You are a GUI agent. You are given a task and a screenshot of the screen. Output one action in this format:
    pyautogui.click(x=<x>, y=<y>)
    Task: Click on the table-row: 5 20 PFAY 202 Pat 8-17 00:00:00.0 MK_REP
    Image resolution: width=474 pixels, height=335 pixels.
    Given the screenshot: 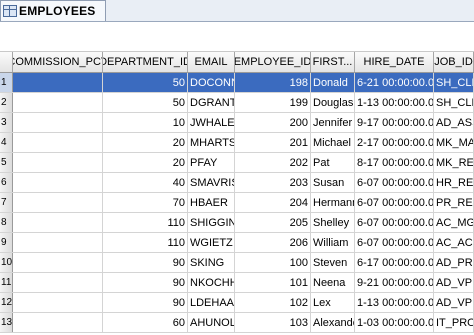 What is the action you would take?
    pyautogui.click(x=237, y=163)
    